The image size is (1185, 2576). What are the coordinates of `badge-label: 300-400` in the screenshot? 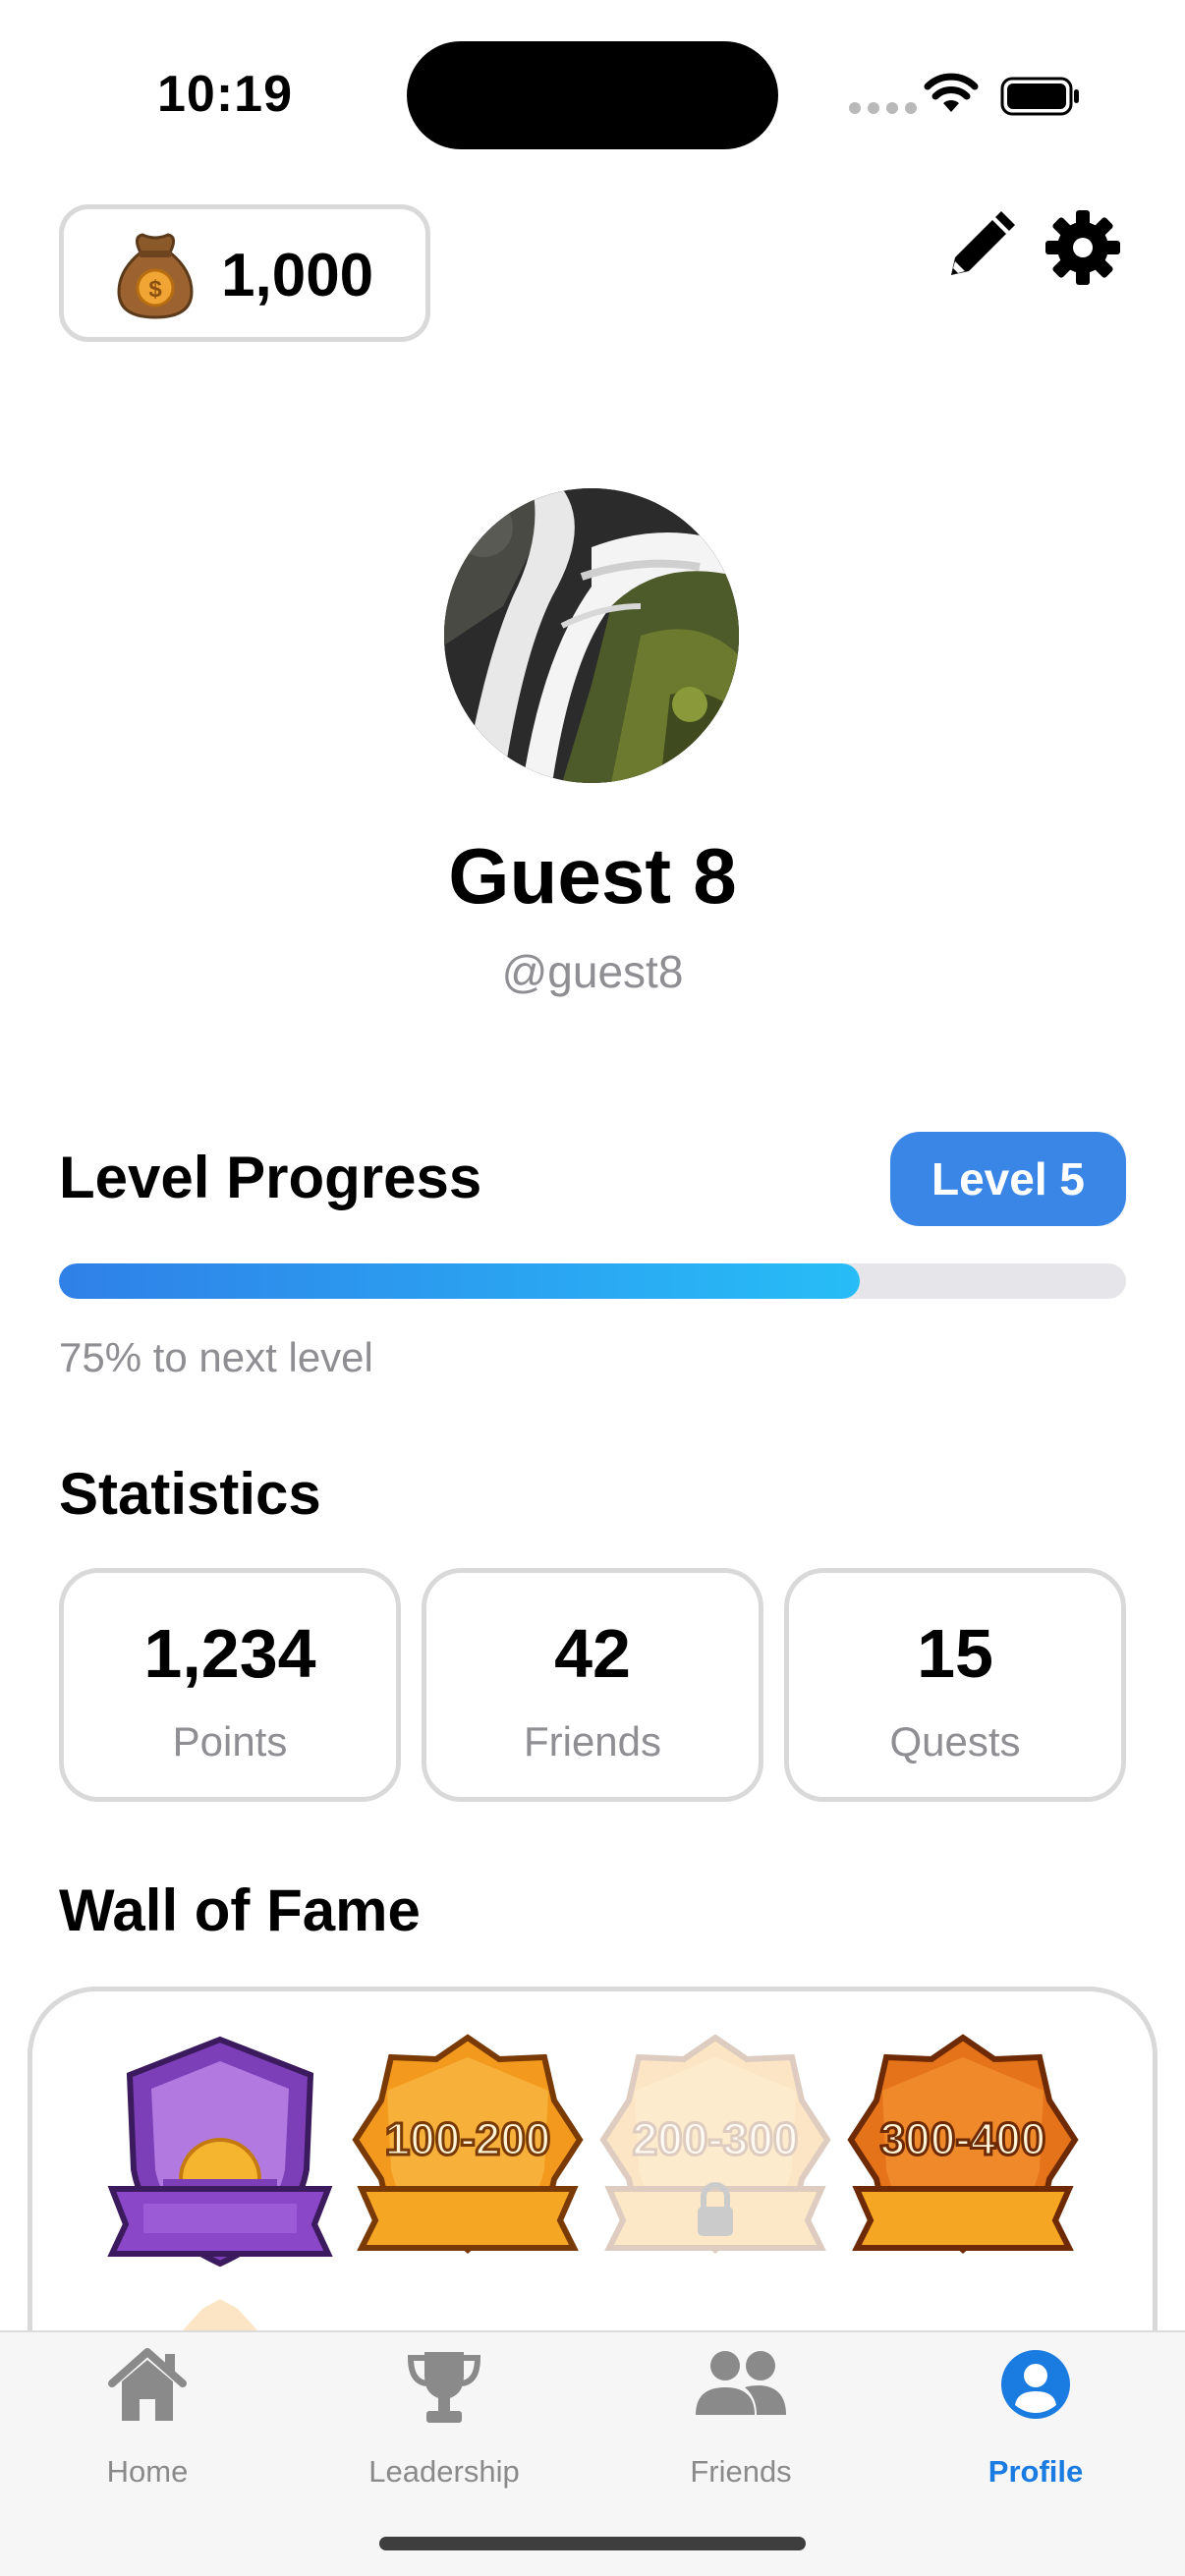 It's located at (963, 2138).